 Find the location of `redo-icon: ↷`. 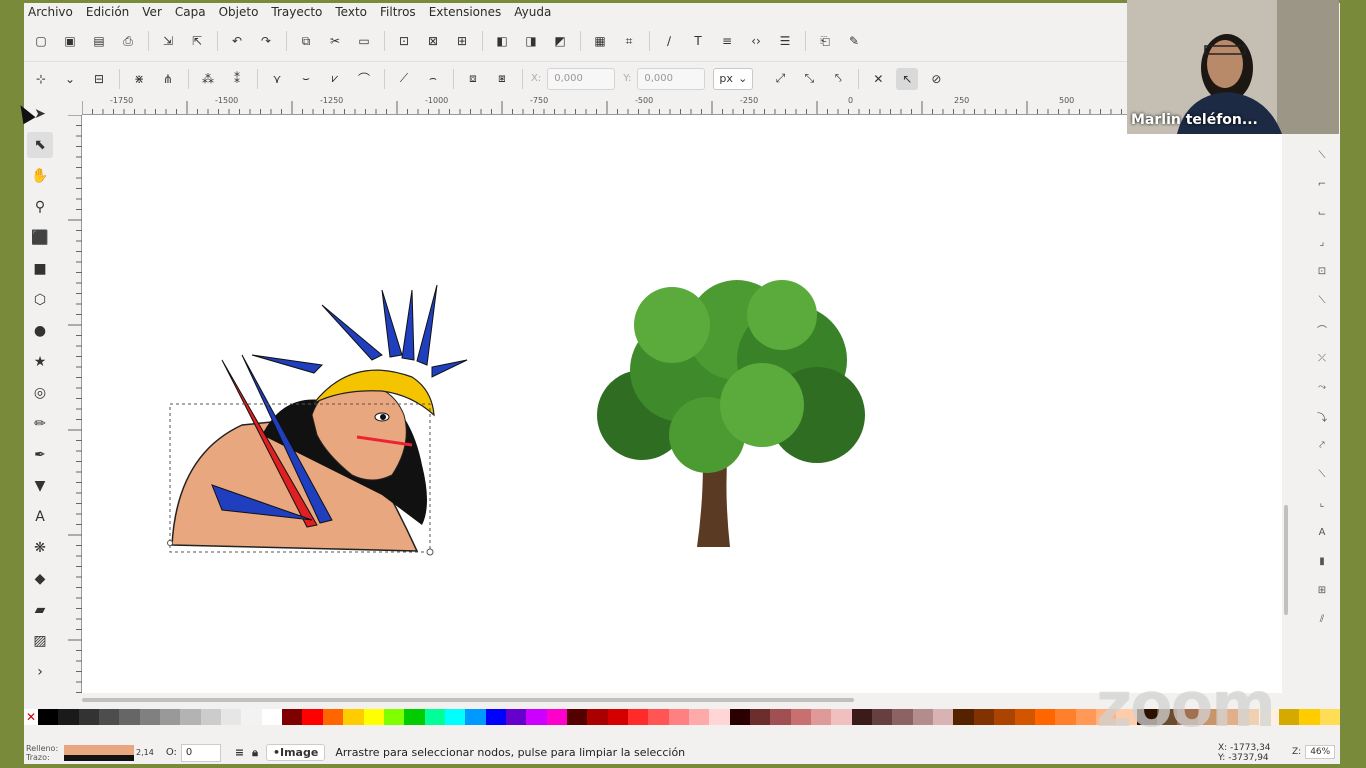

redo-icon: ↷ is located at coordinates (266, 41).